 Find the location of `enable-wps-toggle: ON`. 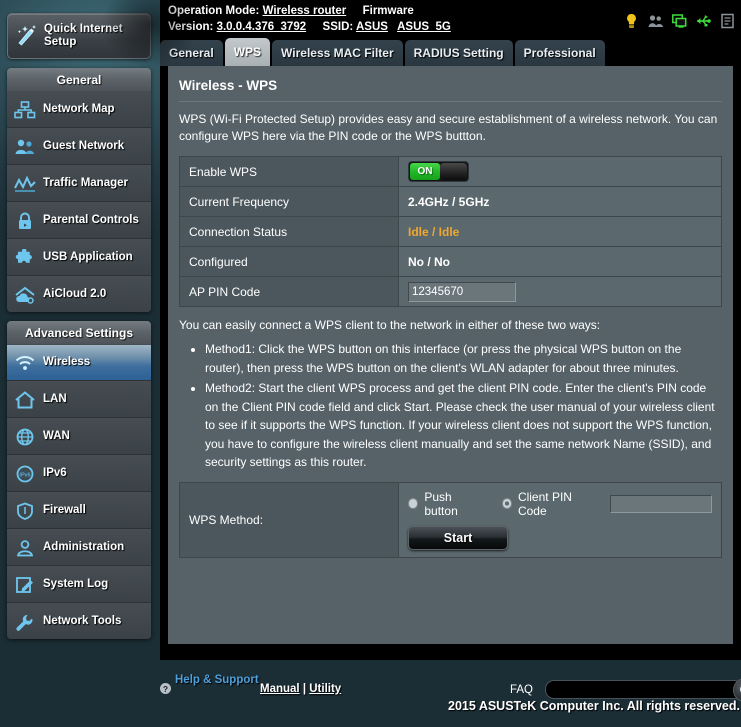

enable-wps-toggle: ON is located at coordinates (438, 171).